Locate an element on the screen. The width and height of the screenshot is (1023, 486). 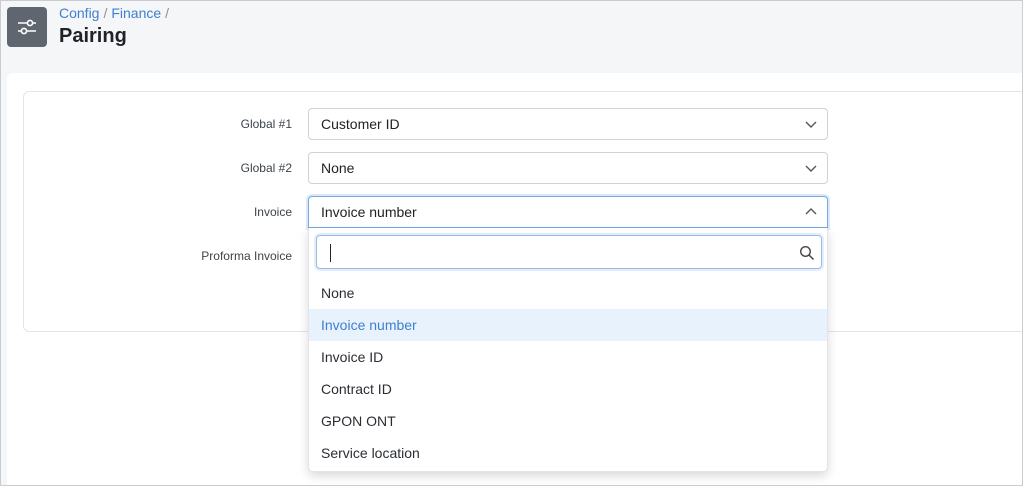
invoice-label: Invoice is located at coordinates (272, 212).